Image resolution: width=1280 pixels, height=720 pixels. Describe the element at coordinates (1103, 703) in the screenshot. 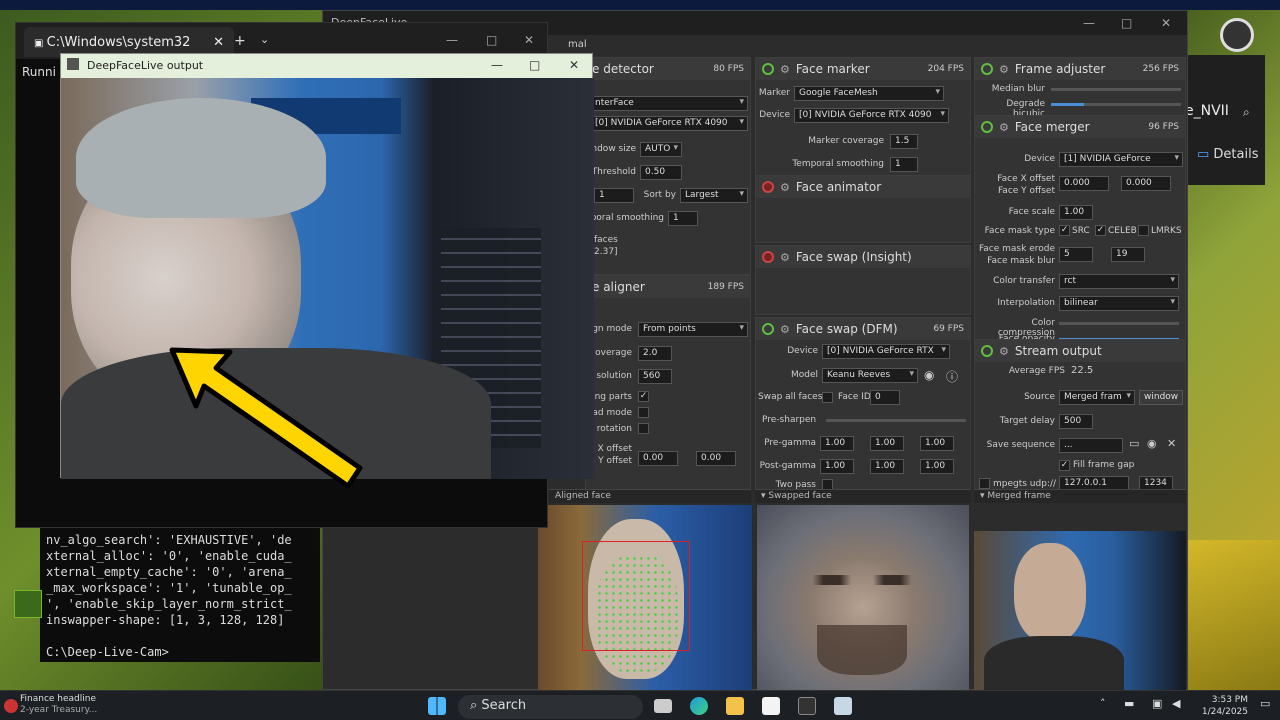

I see `tray-chevron-icon: ˄` at that location.